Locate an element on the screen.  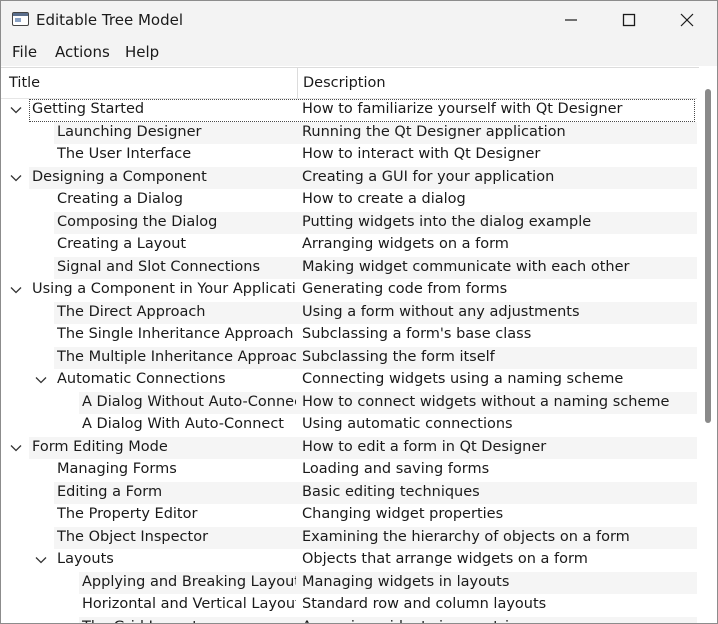
title-bar: Editable Tree Model is located at coordinates (359, 20).